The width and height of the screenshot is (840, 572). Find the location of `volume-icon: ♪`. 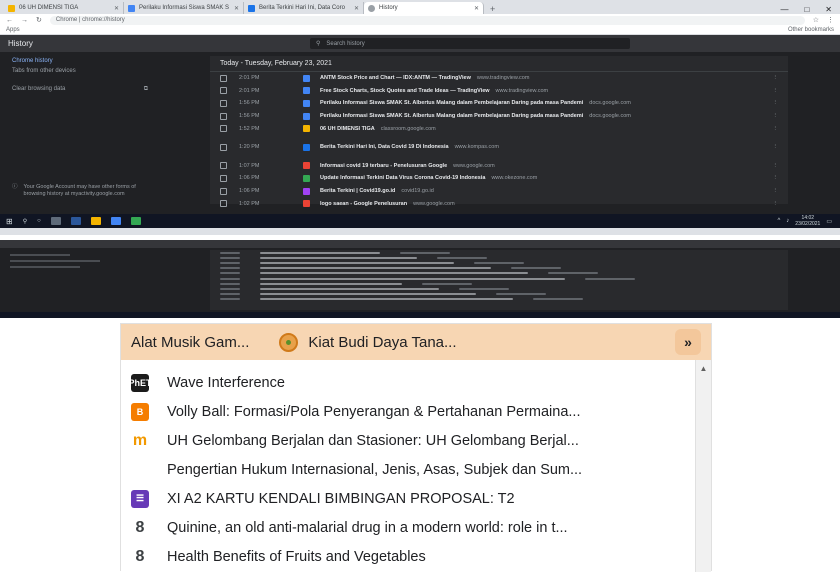

volume-icon: ♪ is located at coordinates (787, 221).